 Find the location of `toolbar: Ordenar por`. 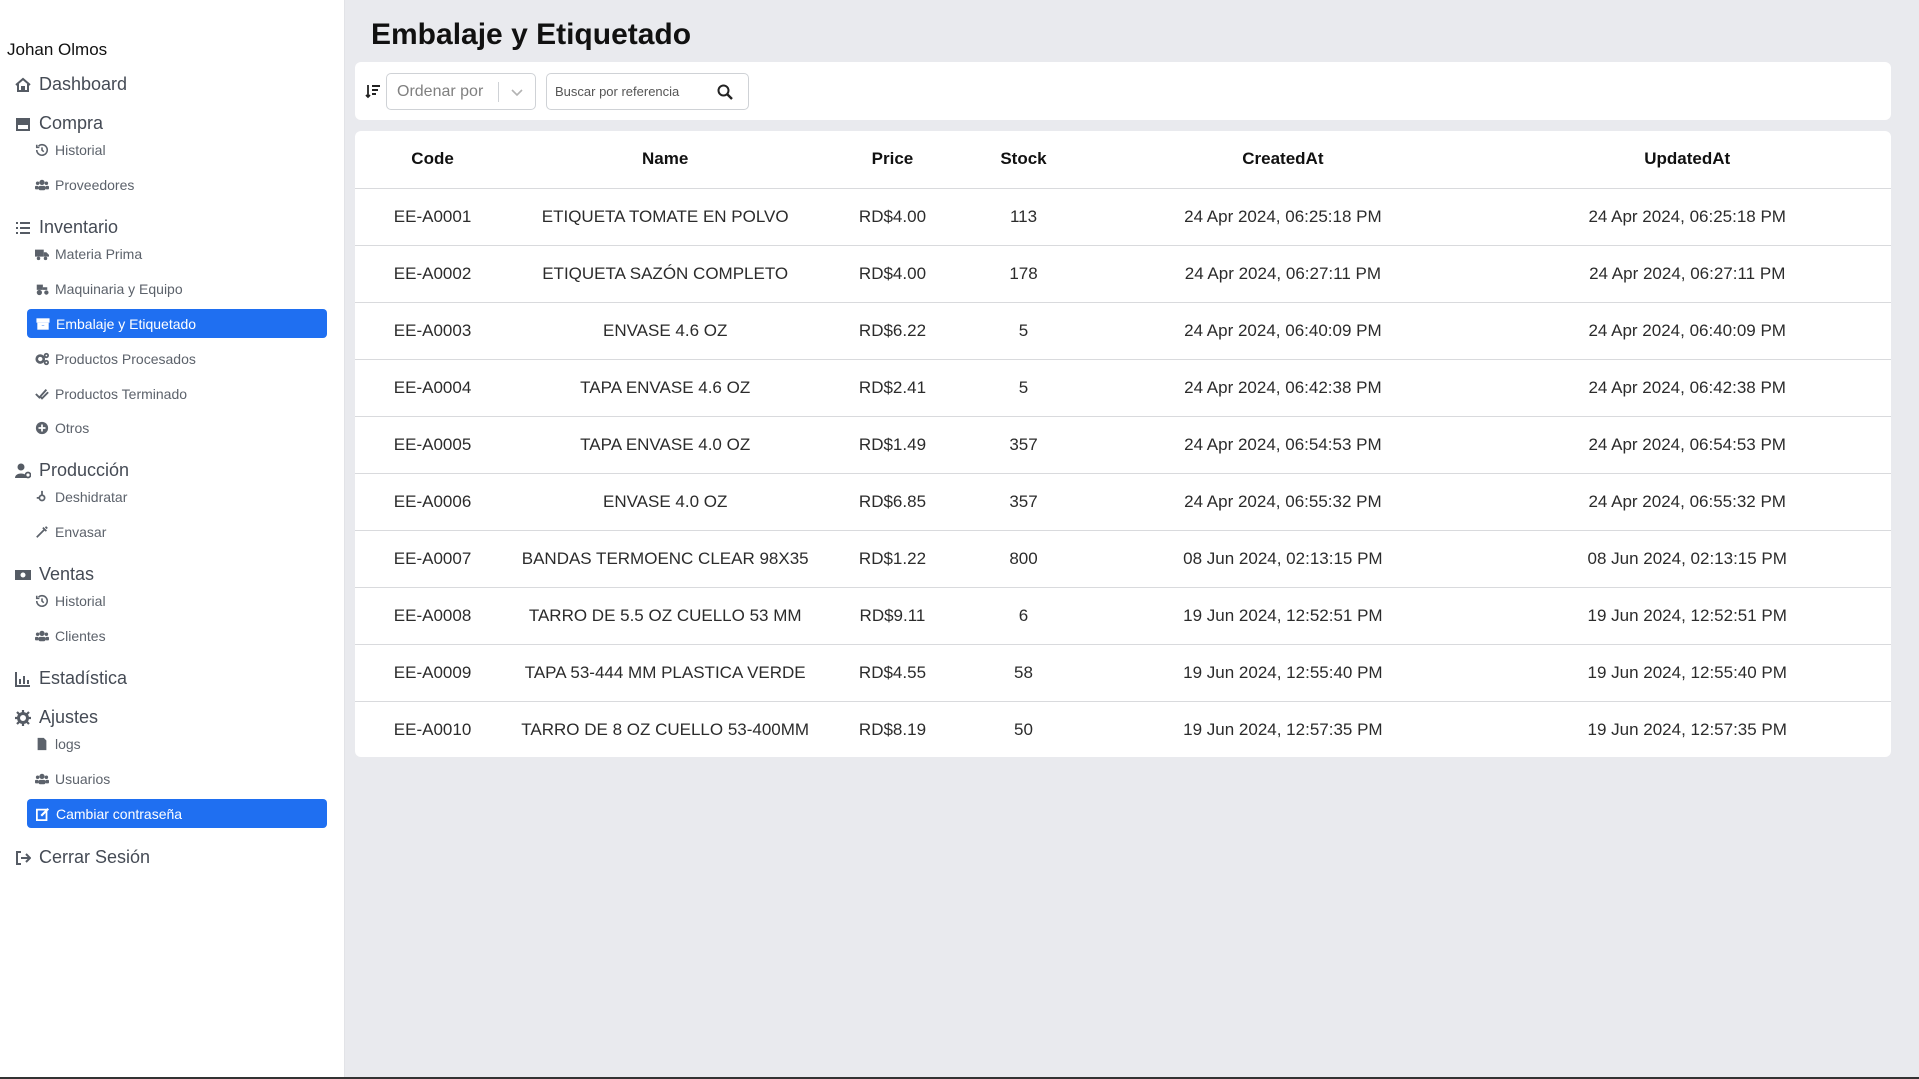

toolbar: Ordenar por is located at coordinates (1123, 91).